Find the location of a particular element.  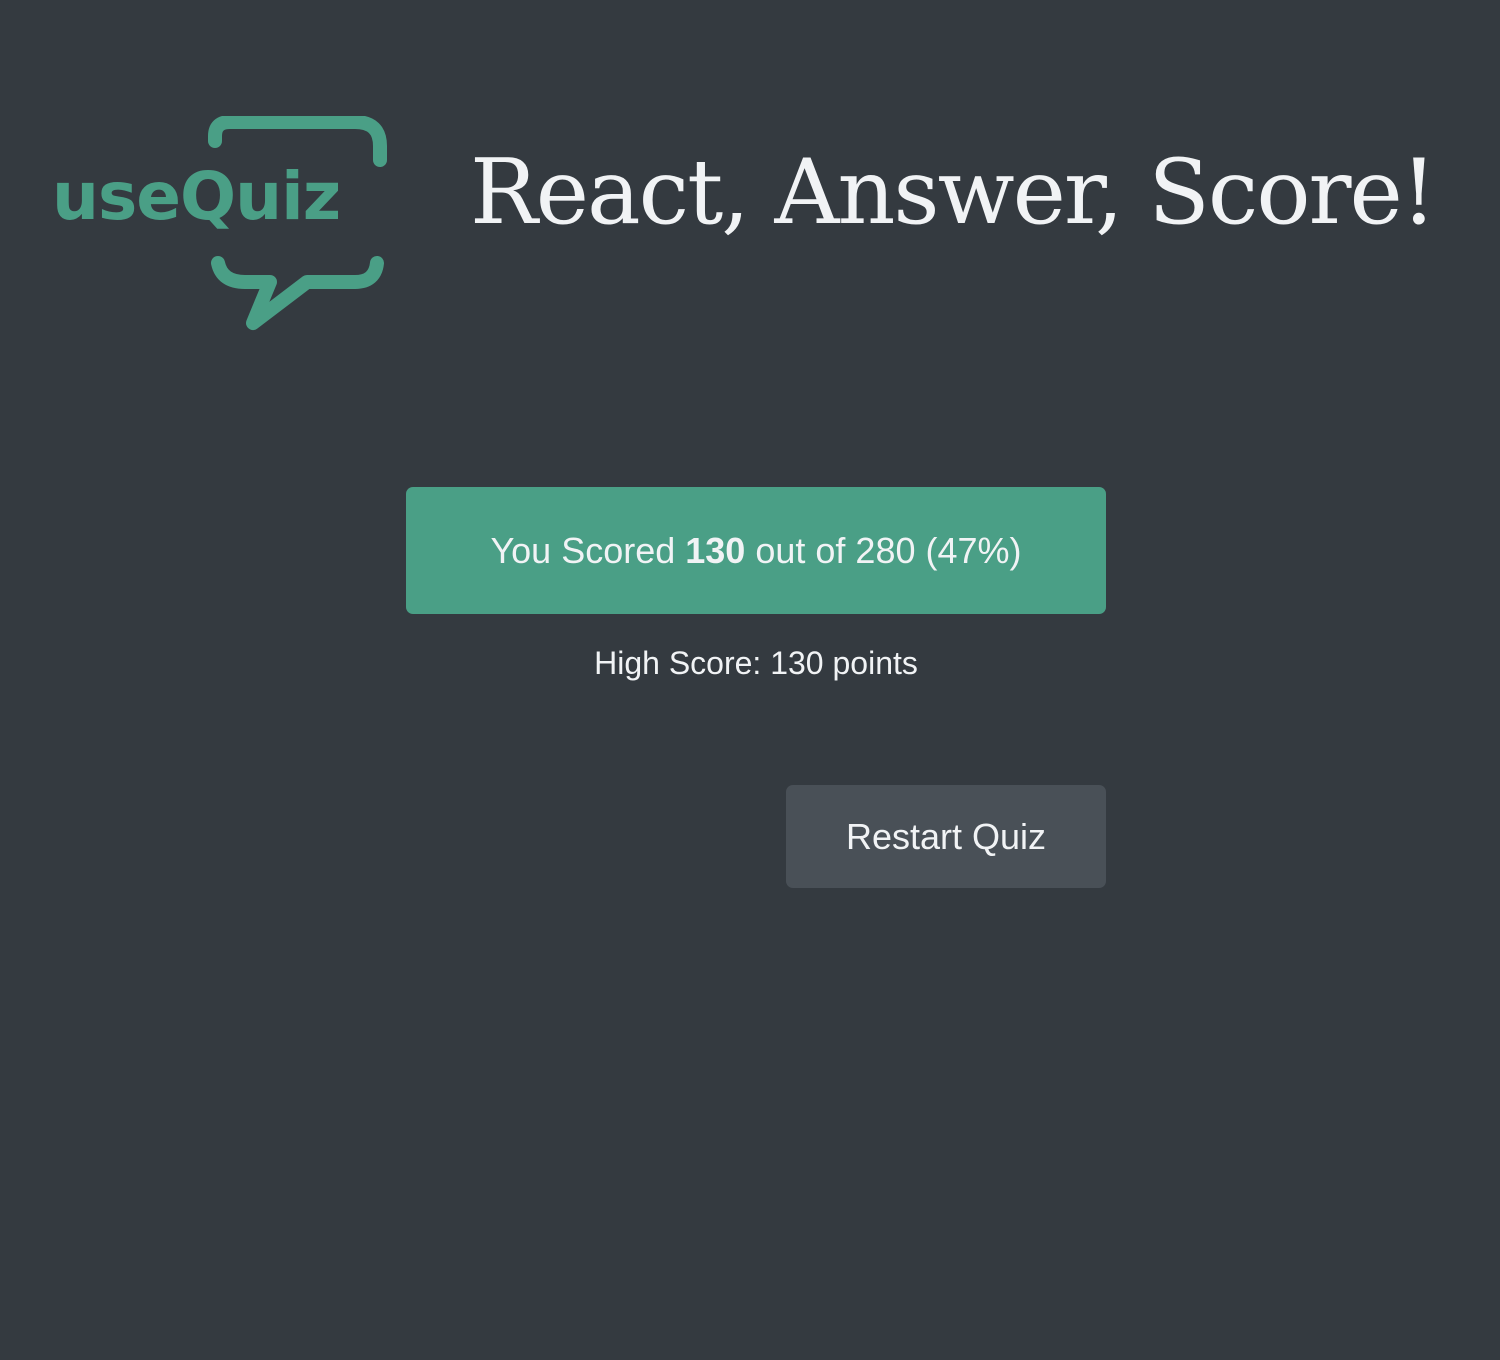

page-title: React, Answer, Score! is located at coordinates (953, 192).